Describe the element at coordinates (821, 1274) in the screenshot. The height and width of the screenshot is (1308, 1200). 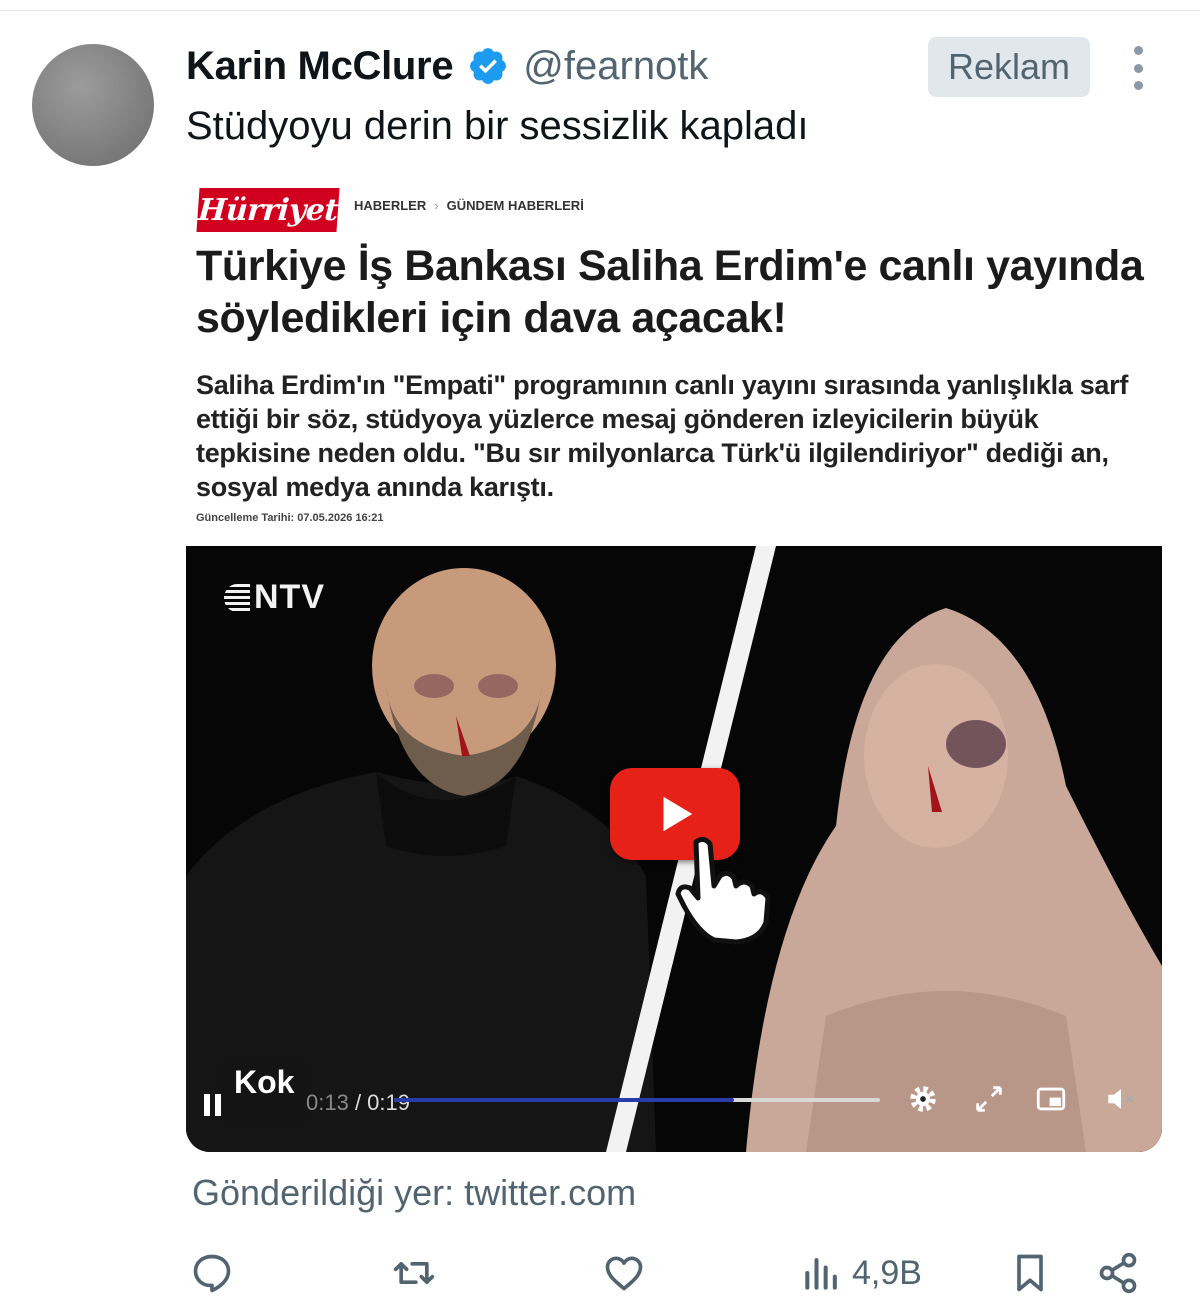
I see `views-chart-icon` at that location.